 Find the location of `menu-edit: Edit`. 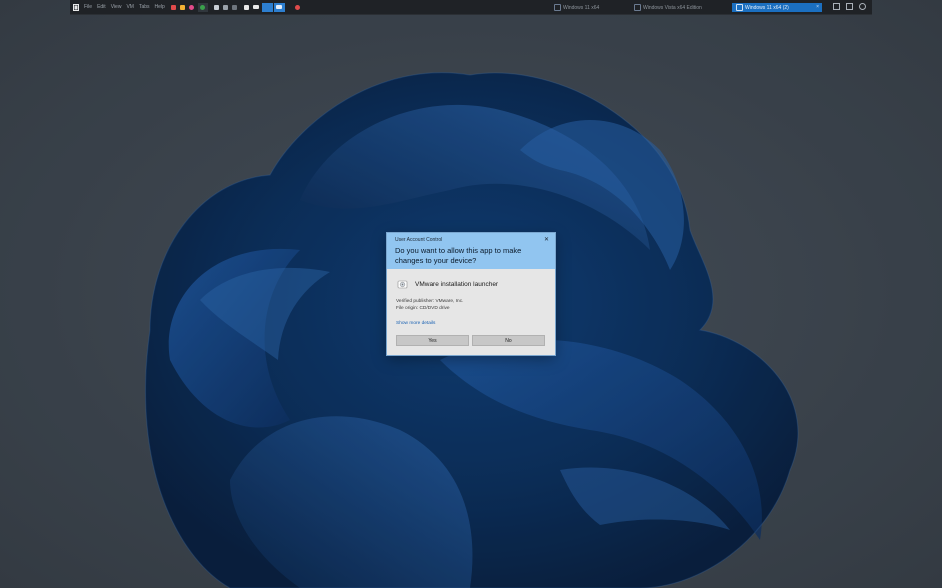

menu-edit: Edit is located at coordinates (101, 7).